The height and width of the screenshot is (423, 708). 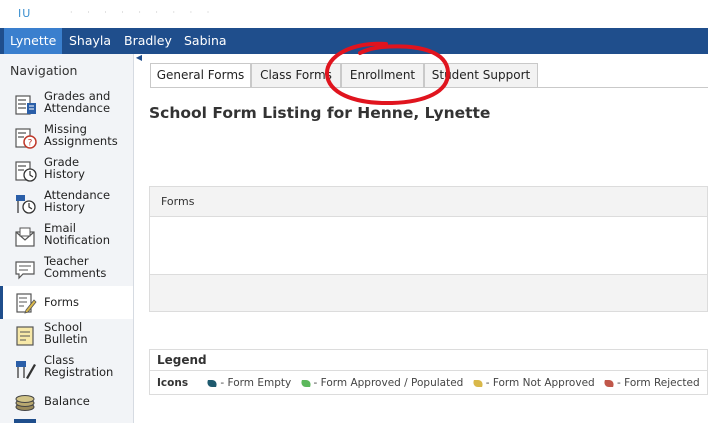 What do you see at coordinates (25, 403) in the screenshot?
I see `balance-icon` at bounding box center [25, 403].